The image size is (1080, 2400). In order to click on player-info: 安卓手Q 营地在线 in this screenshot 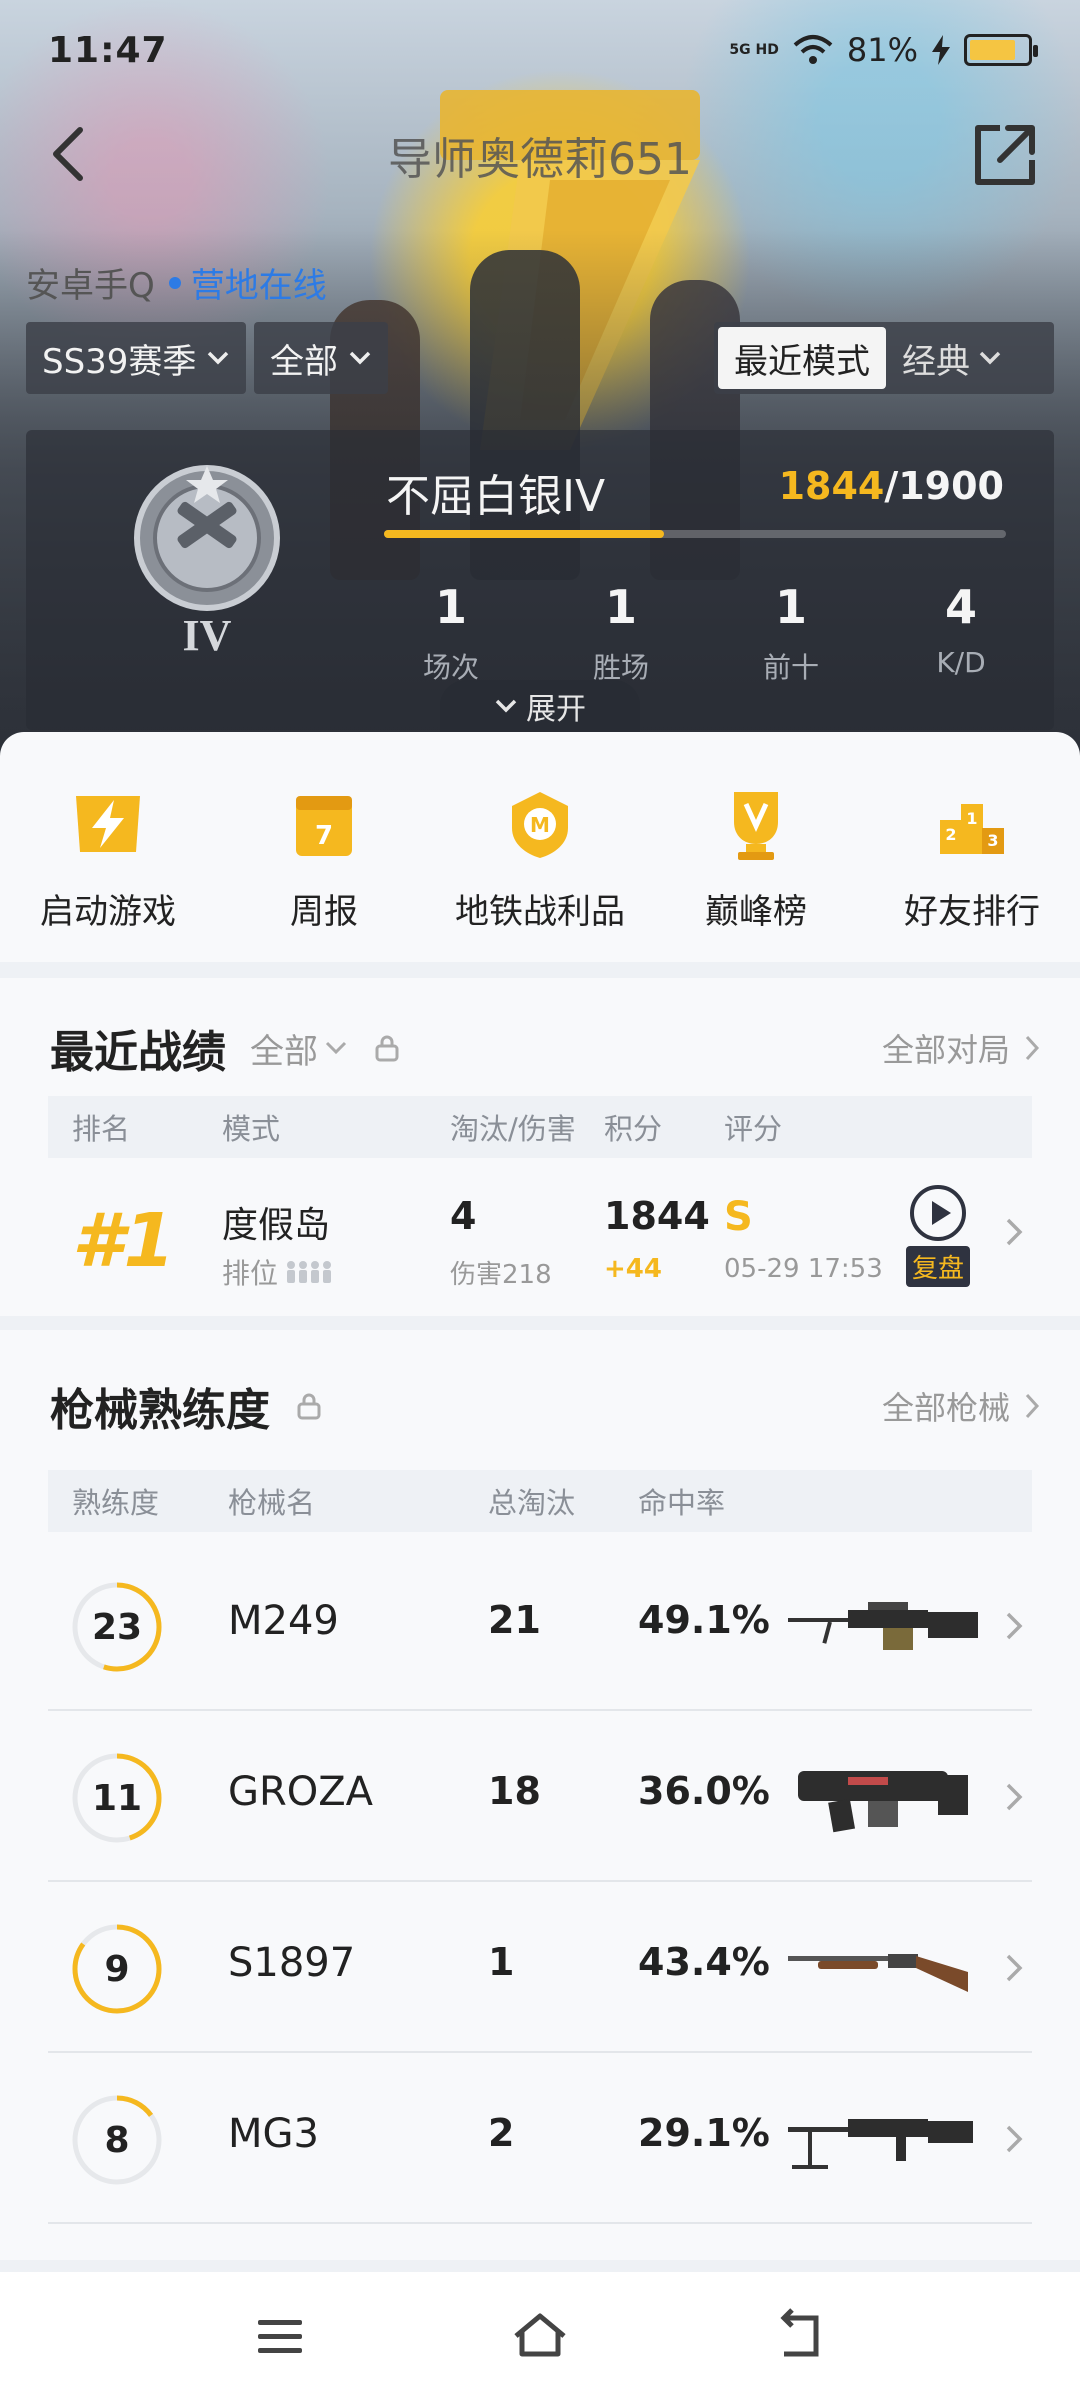, I will do `click(176, 282)`.